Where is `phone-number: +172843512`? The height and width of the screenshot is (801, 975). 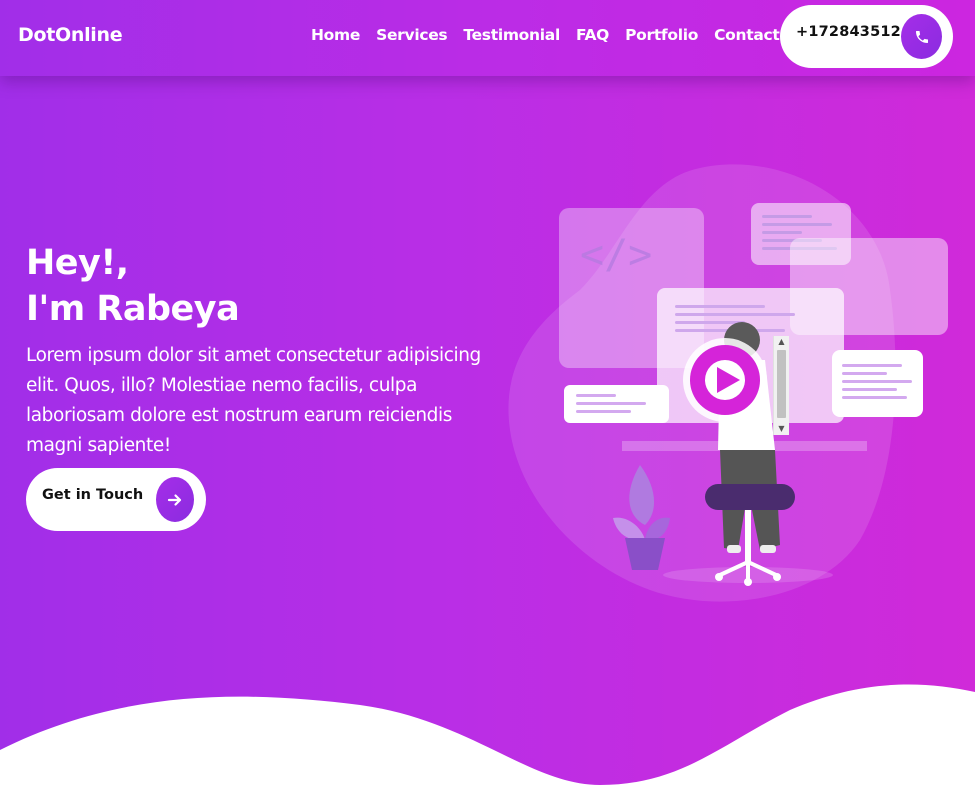
phone-number: +172843512 is located at coordinates (848, 32).